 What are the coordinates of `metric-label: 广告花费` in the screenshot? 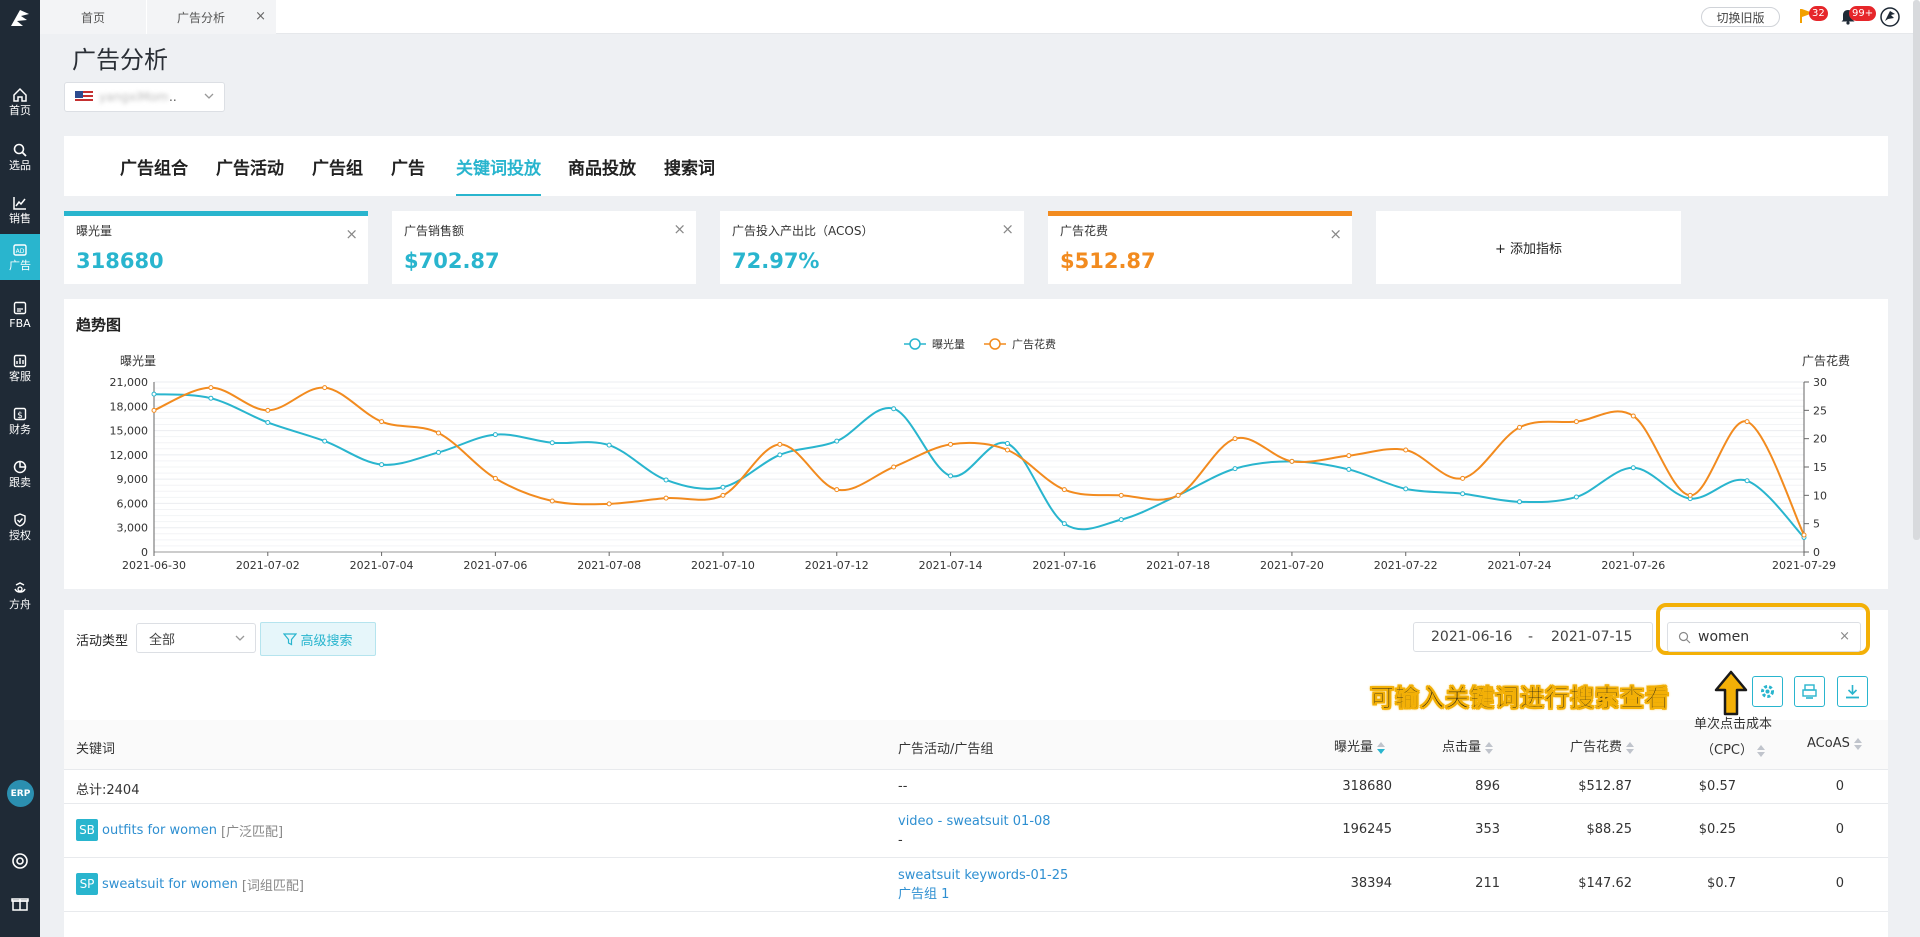 It's located at (1084, 231).